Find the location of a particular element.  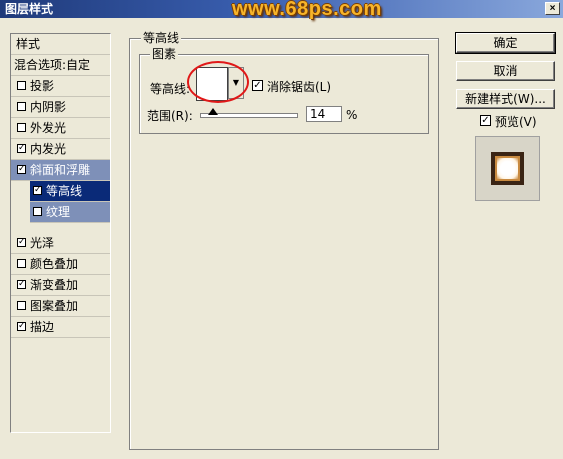

outer-glow-checkbox is located at coordinates (21, 127).